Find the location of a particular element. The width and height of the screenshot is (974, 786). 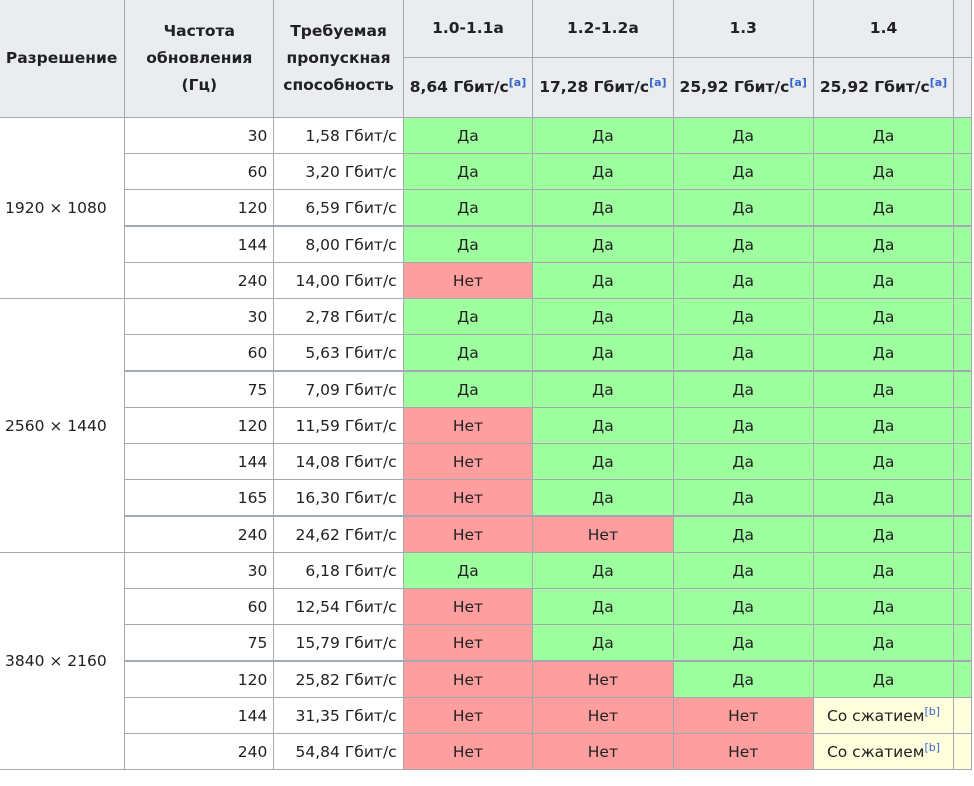

table-row: 120 11,59 Гбит/с Нет Да Да Да is located at coordinates (486, 425).